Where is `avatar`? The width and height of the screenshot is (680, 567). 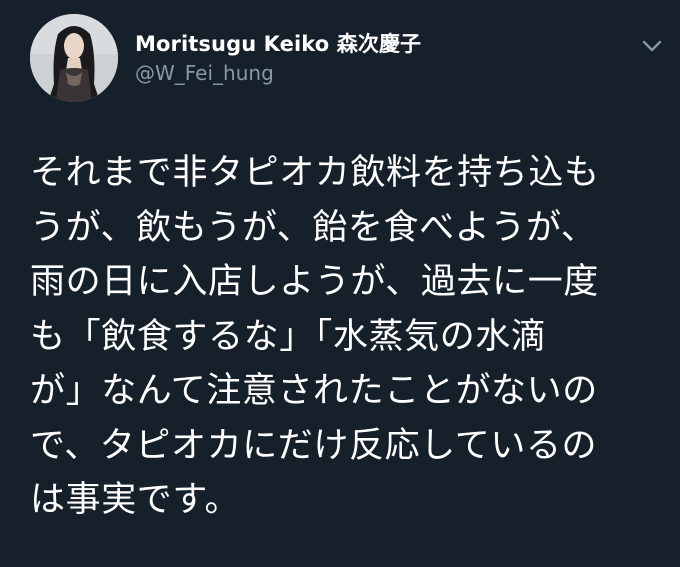
avatar is located at coordinates (74, 58).